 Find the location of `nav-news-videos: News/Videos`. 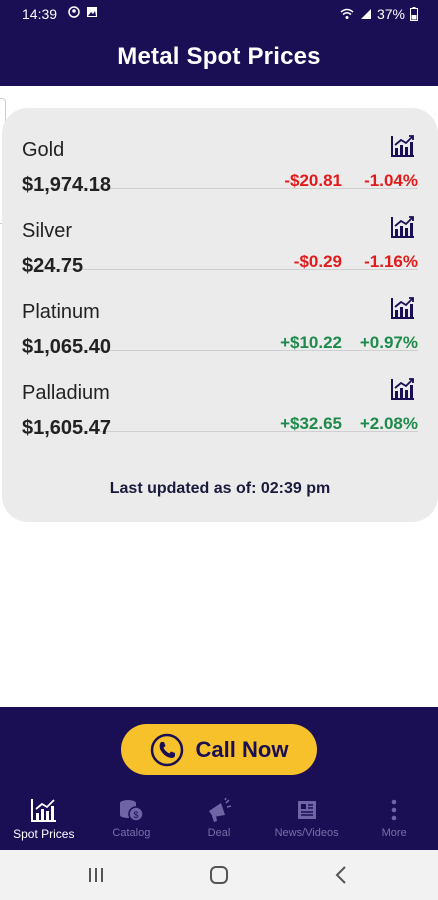

nav-news-videos: News/Videos is located at coordinates (307, 822).